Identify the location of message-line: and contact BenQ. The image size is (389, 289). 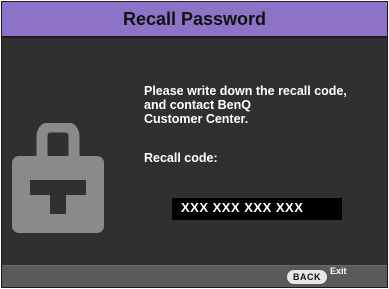
(197, 105).